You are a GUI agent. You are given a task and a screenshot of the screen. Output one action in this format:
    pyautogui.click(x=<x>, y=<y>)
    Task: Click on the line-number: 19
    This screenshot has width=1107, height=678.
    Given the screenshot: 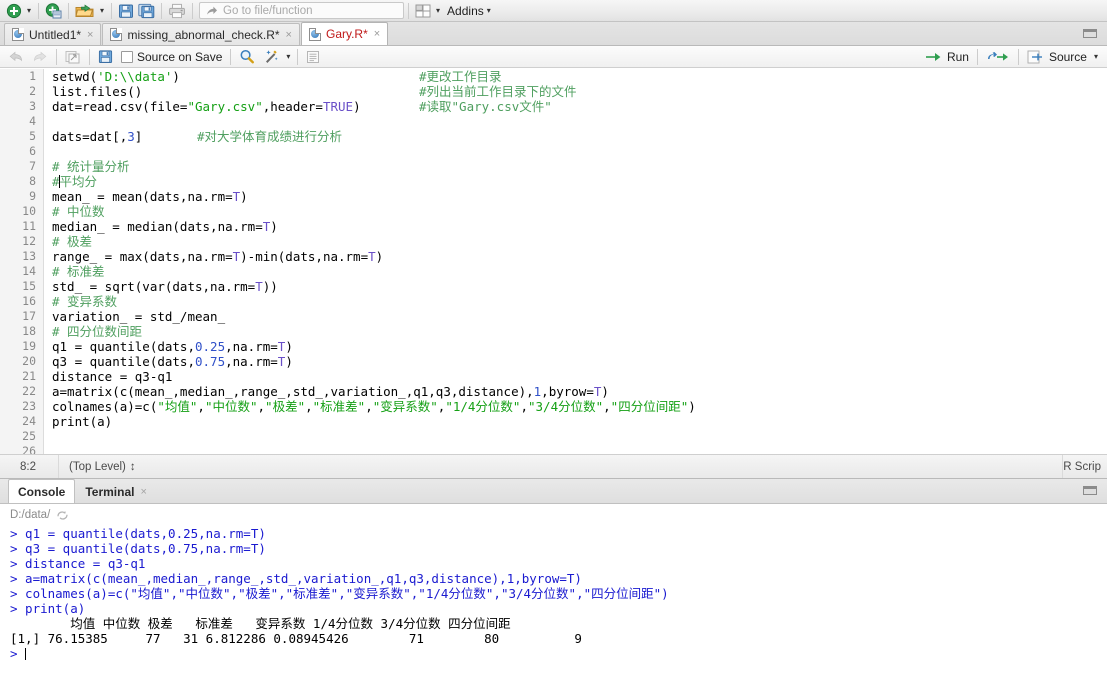 What is the action you would take?
    pyautogui.click(x=29, y=346)
    